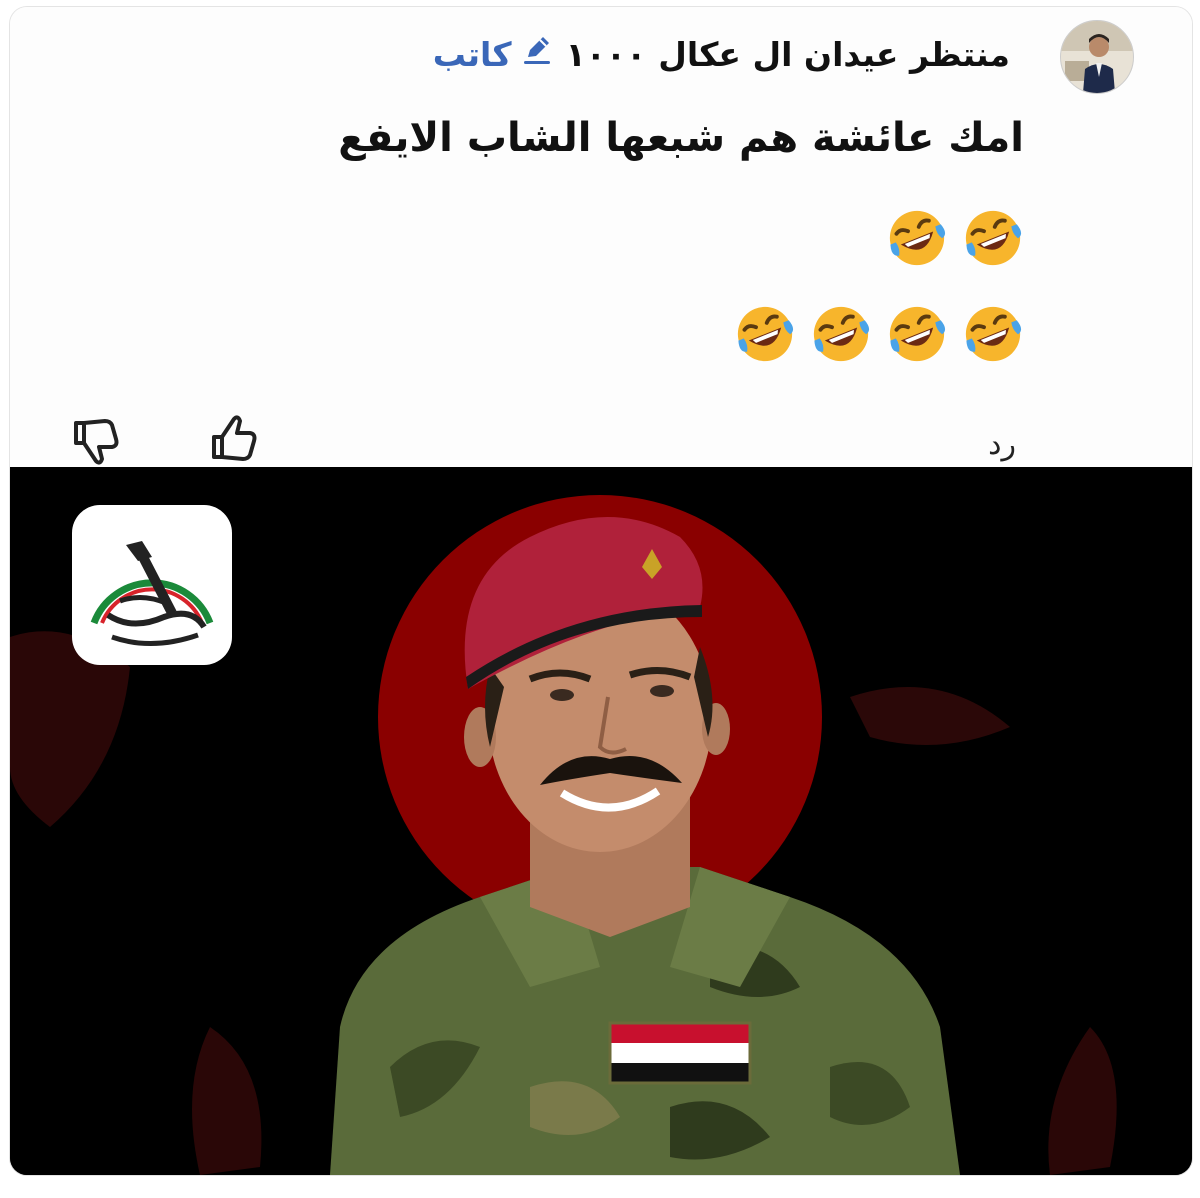 This screenshot has height=1198, width=1200. I want to click on points-count: ١٠٠٠, so click(606, 54).